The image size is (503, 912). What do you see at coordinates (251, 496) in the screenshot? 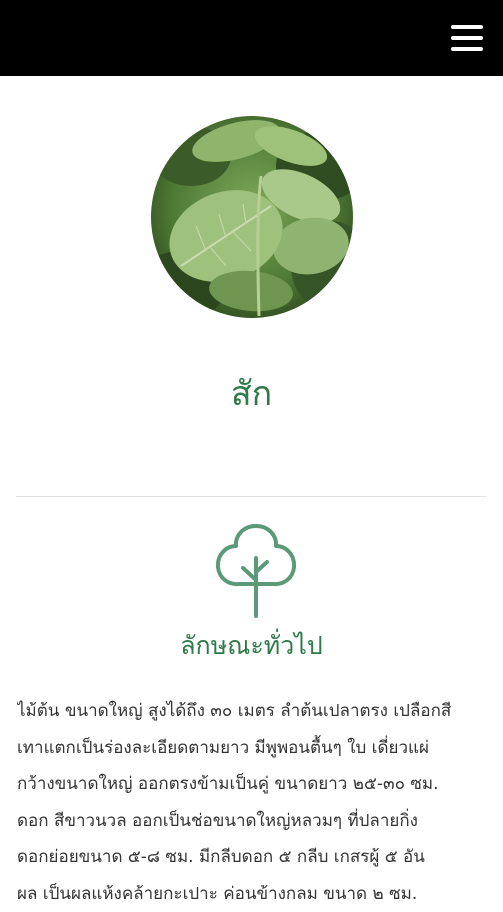
I see `section-divider` at bounding box center [251, 496].